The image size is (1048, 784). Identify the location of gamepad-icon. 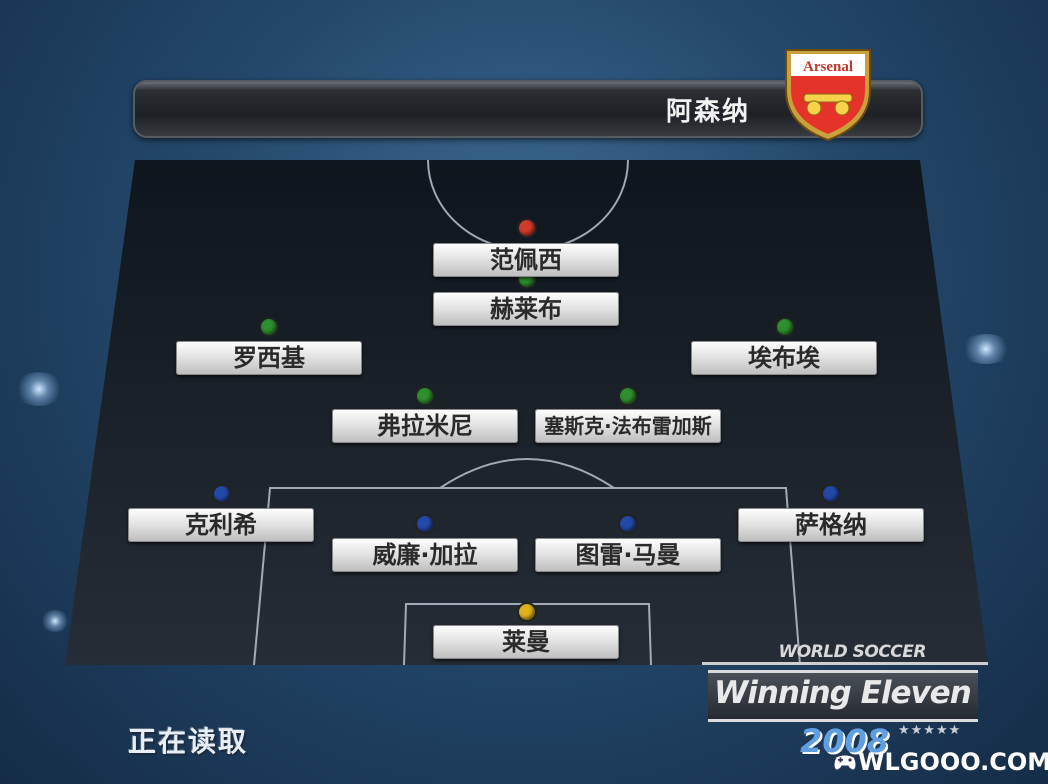
(845, 762).